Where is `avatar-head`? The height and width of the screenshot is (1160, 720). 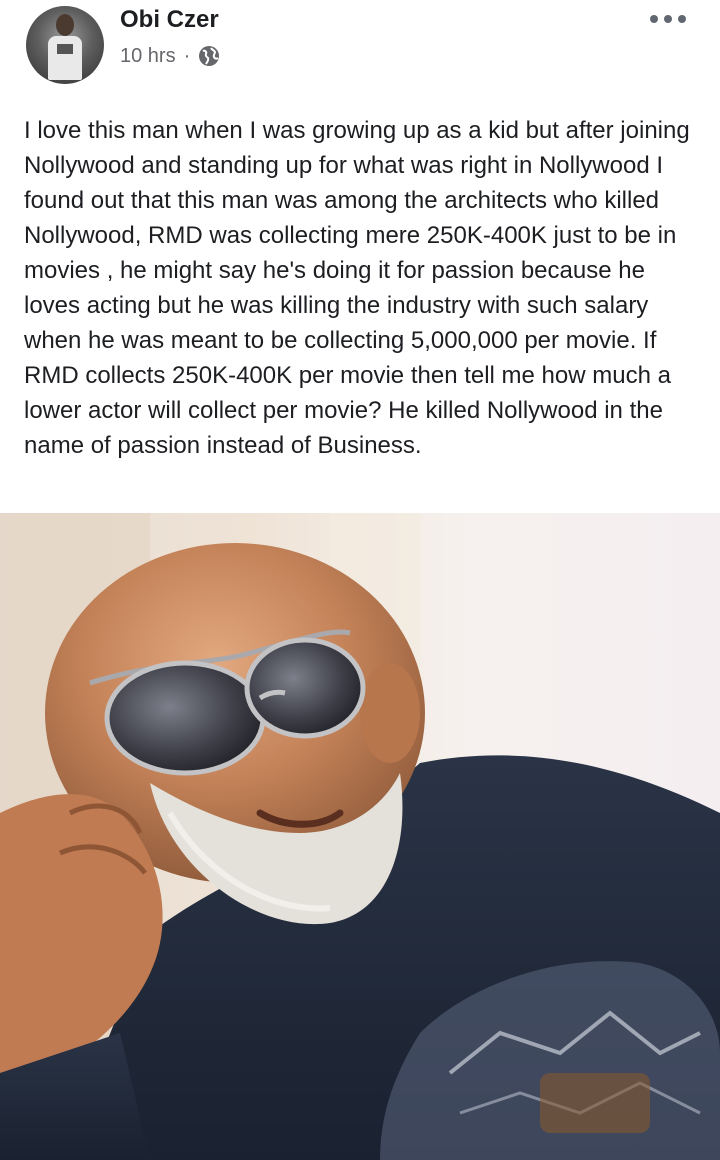
avatar-head is located at coordinates (65, 25).